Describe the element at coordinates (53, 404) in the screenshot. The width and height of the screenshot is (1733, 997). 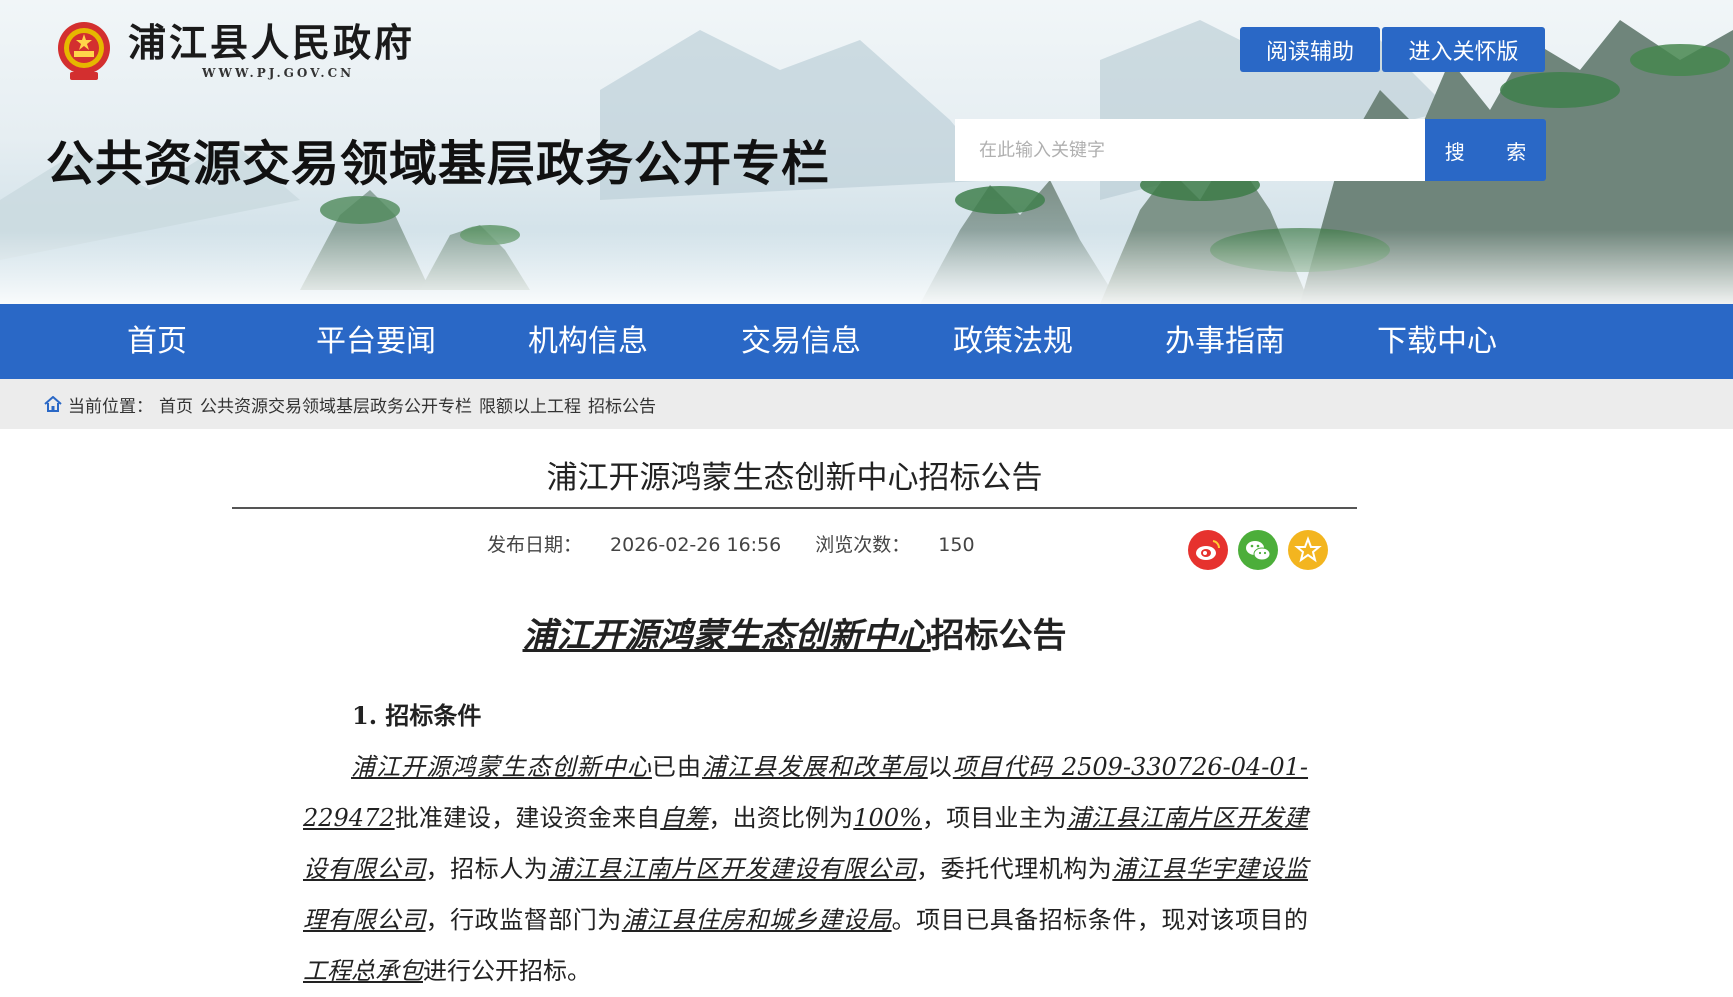
I see `home-icon` at that location.